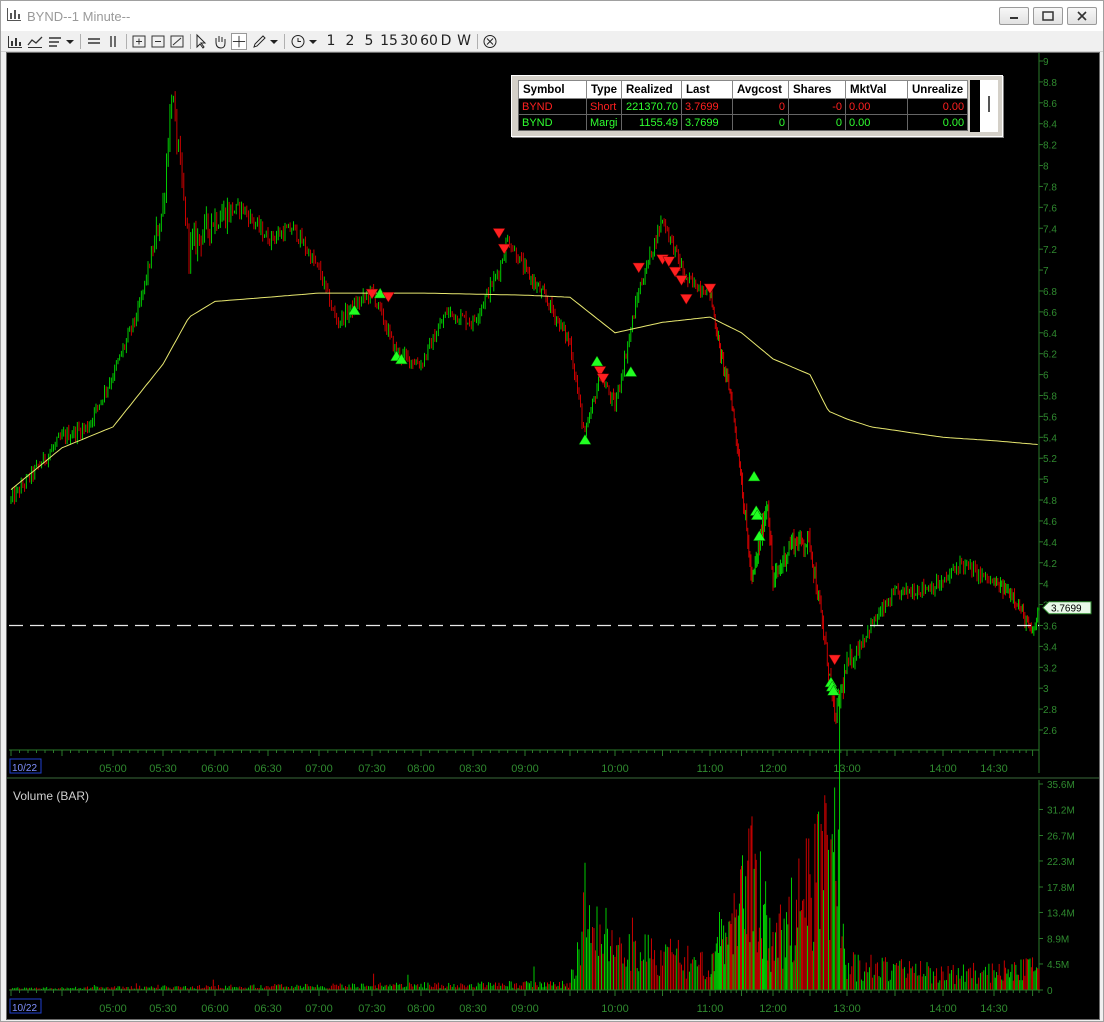 The height and width of the screenshot is (1022, 1104). I want to click on date-label: 10/22, so click(24, 768).